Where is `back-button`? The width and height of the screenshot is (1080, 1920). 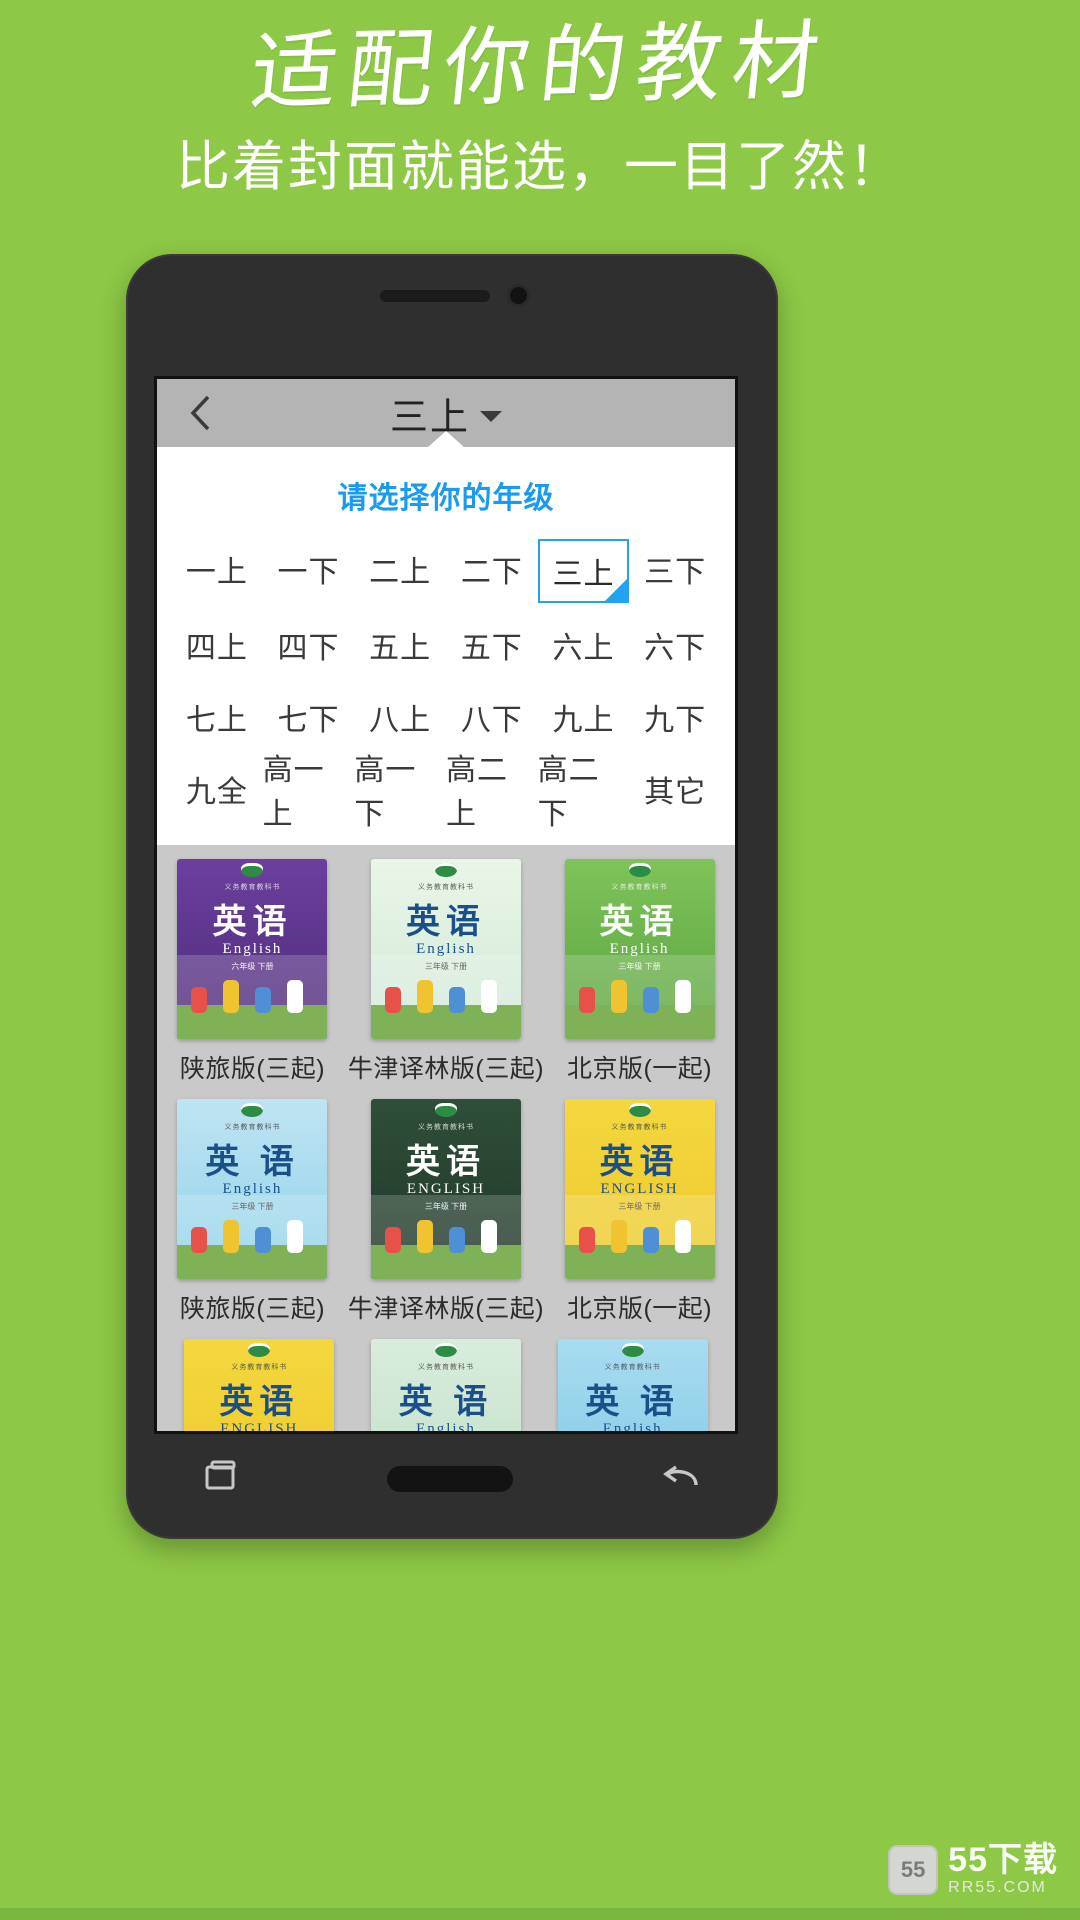 back-button is located at coordinates (201, 413).